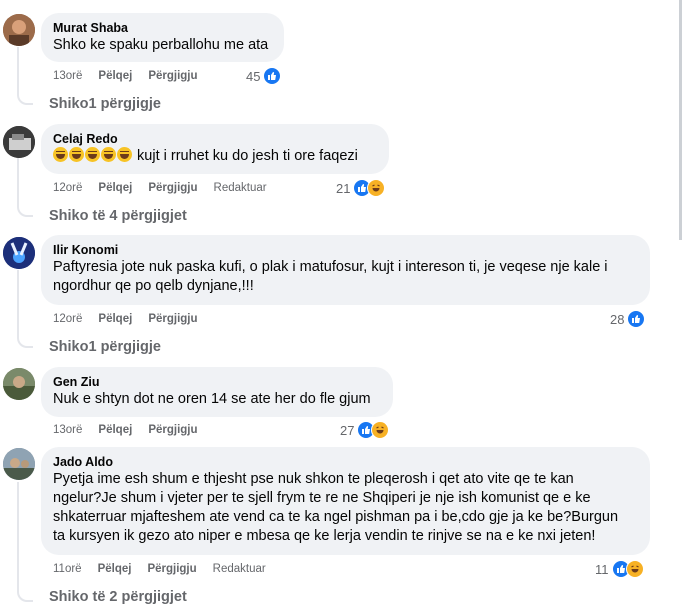 The width and height of the screenshot is (682, 610). What do you see at coordinates (365, 430) in the screenshot?
I see `reactions: 27` at bounding box center [365, 430].